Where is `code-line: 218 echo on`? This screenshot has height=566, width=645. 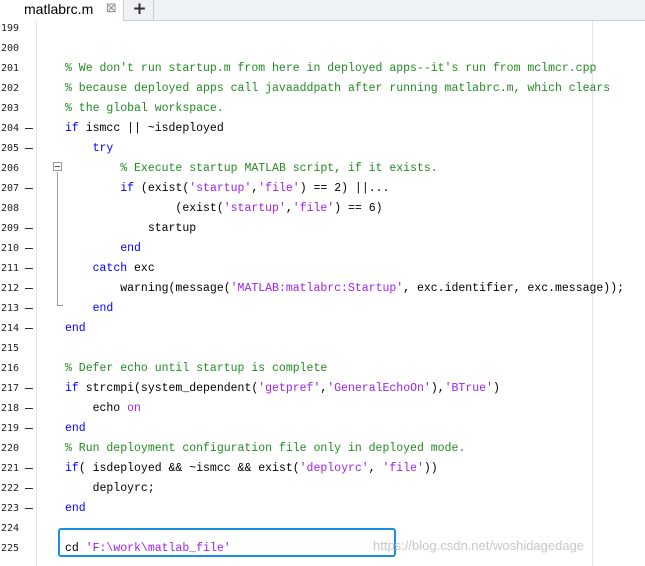 code-line: 218 echo on is located at coordinates (322, 409).